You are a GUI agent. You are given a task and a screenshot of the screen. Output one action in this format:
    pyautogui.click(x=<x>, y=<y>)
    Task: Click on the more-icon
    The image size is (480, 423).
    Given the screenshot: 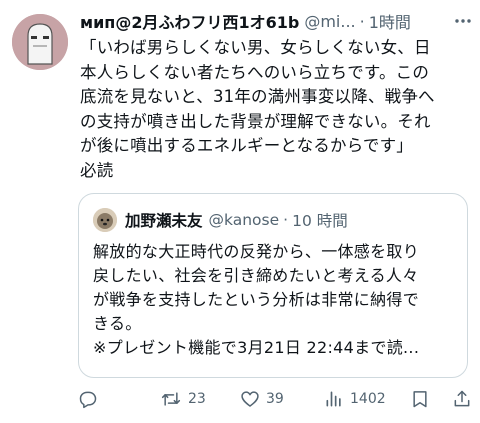 What is the action you would take?
    pyautogui.click(x=463, y=21)
    